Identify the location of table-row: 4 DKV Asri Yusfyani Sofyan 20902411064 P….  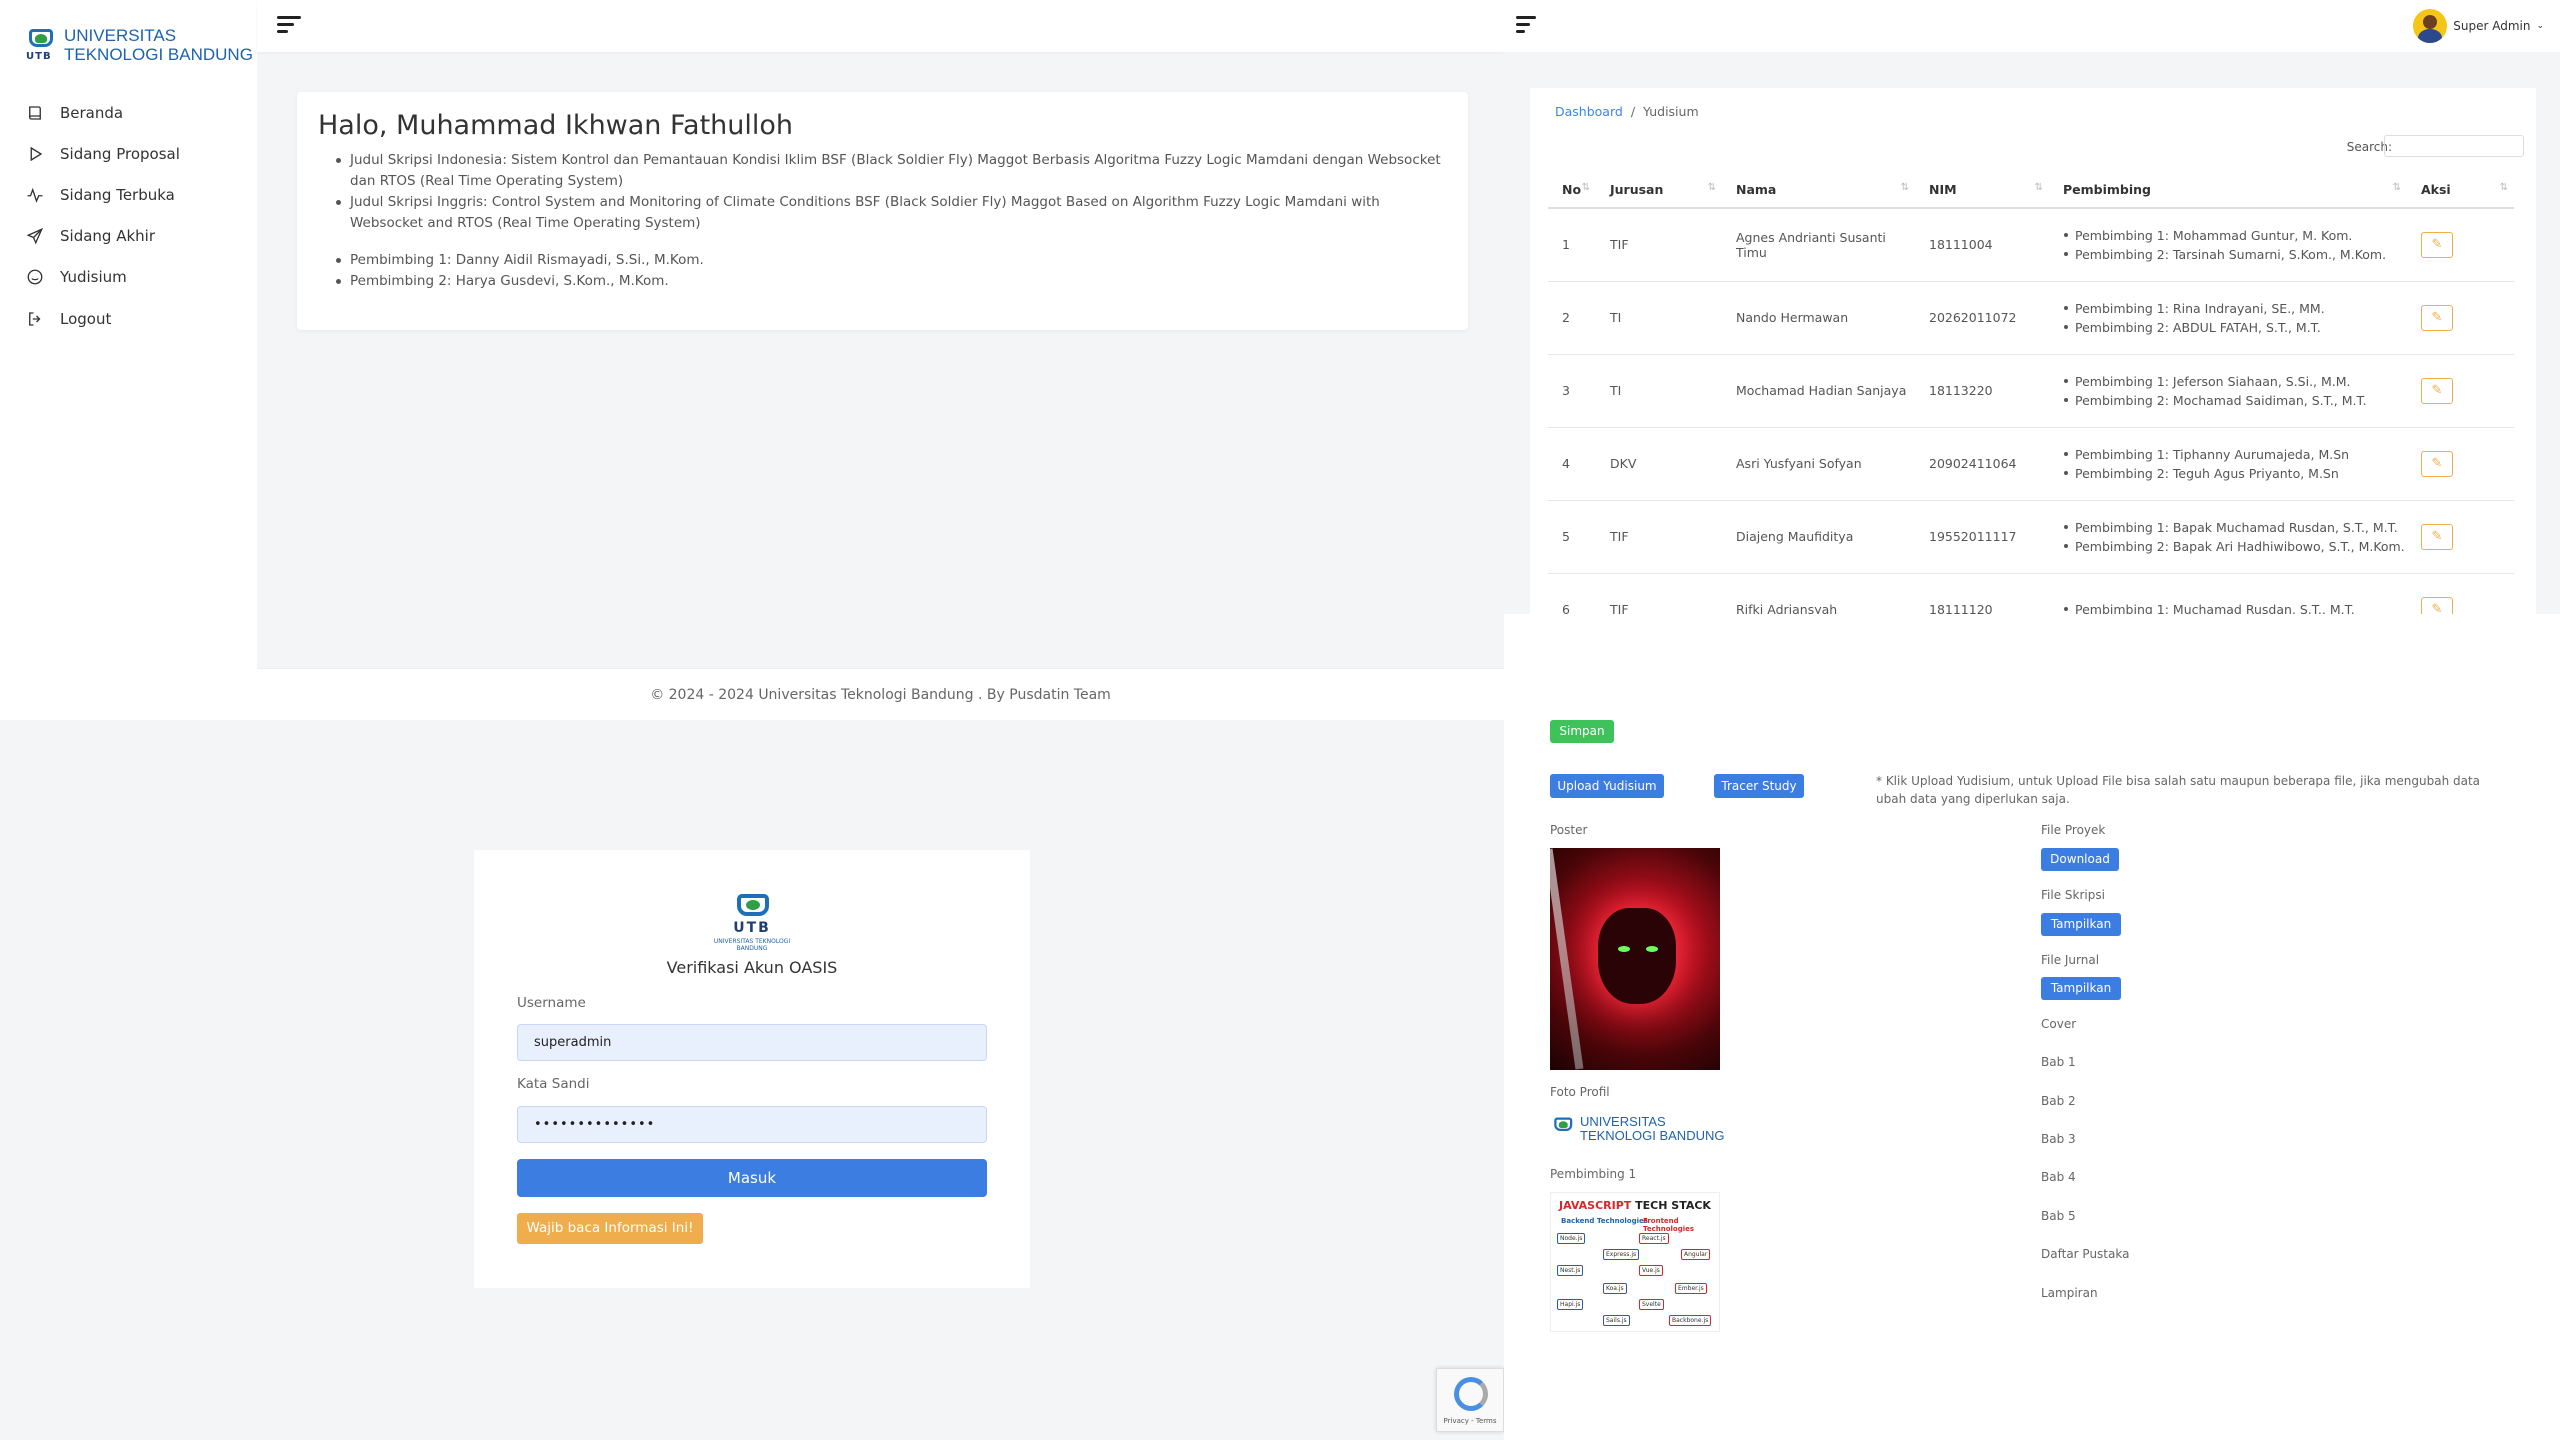
(2031, 464).